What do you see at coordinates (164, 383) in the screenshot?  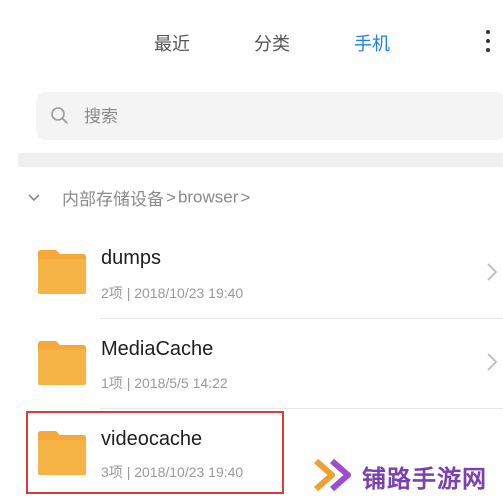 I see `folder-meta: 1项 | 2018/5/5 14:22` at bounding box center [164, 383].